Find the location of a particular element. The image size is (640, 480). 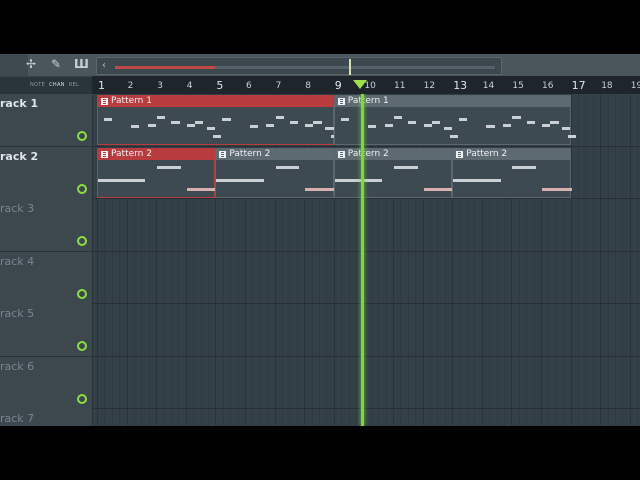

piano-icon: Ш is located at coordinates (81, 64).